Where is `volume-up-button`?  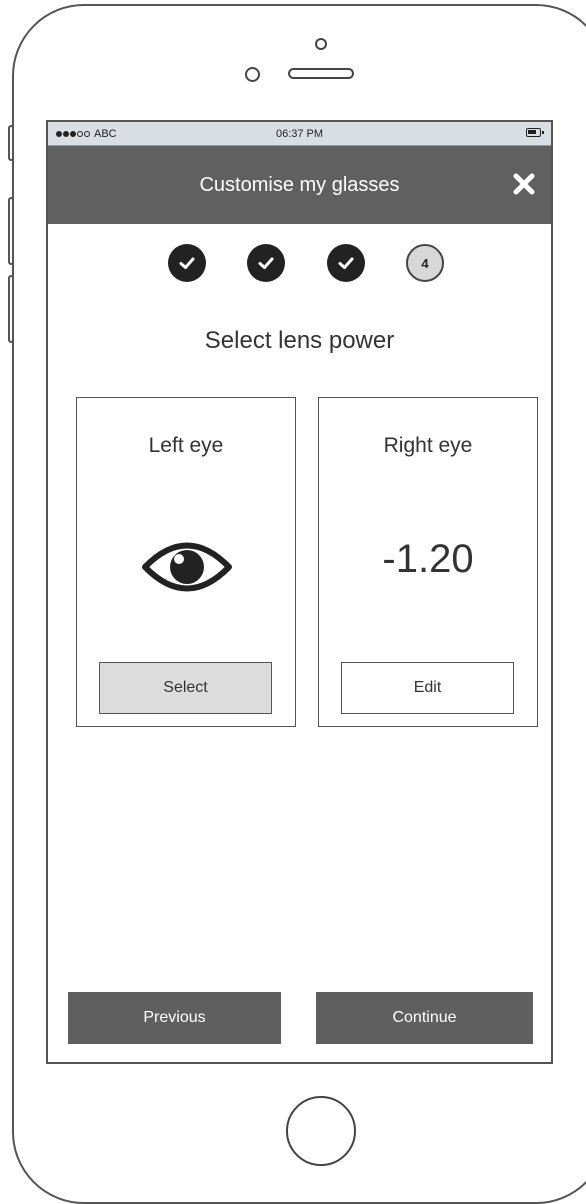
volume-up-button is located at coordinates (11, 231).